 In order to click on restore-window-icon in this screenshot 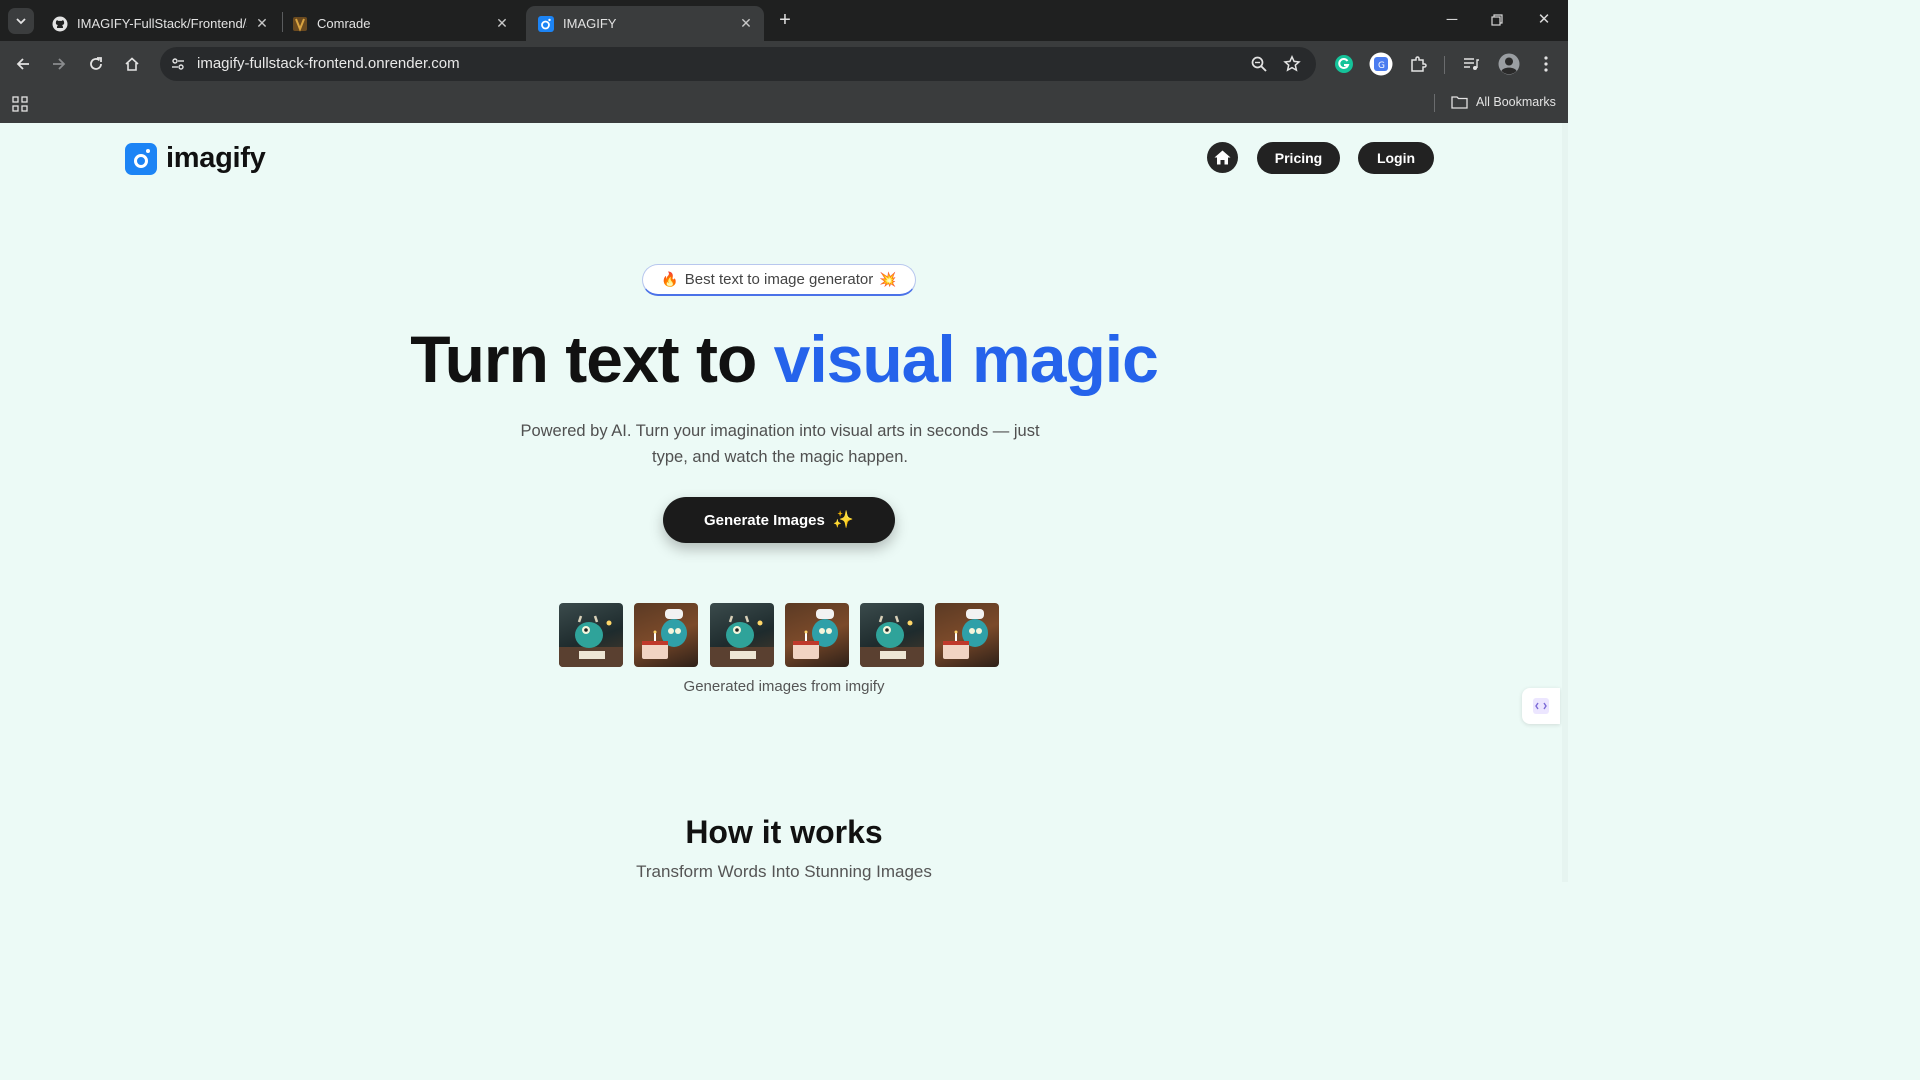, I will do `click(1497, 20)`.